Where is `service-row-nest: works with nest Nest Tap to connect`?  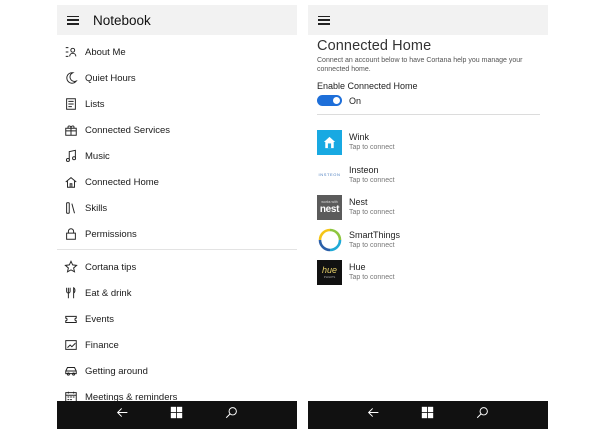 service-row-nest: works with nest Nest Tap to connect is located at coordinates (432, 207).